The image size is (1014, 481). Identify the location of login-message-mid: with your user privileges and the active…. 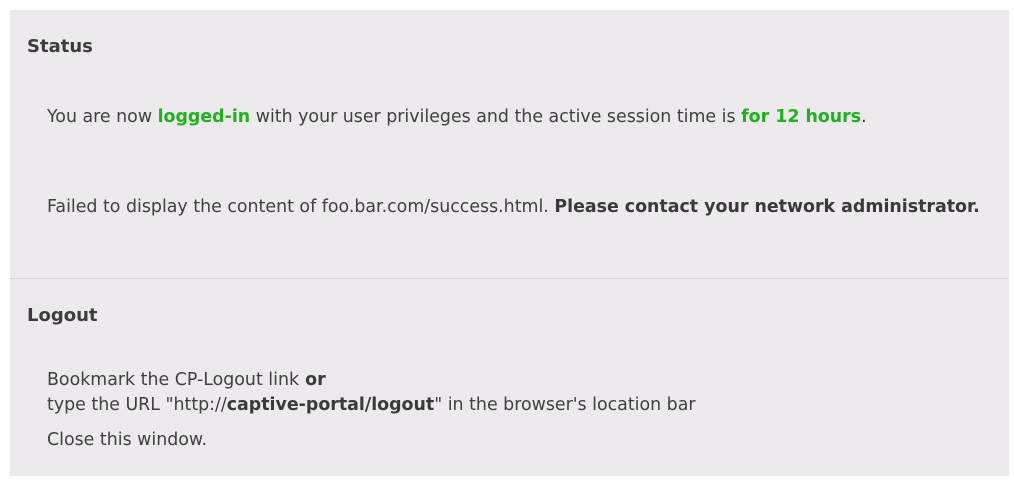
(496, 117).